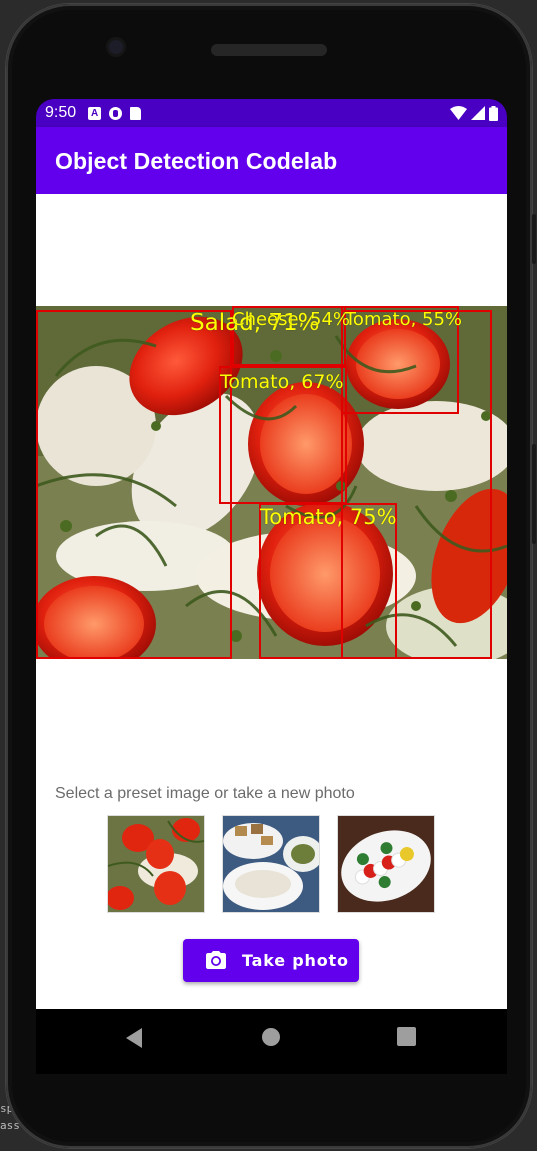 This screenshot has width=537, height=1151. What do you see at coordinates (196, 161) in the screenshot?
I see `app-title: Object Detection Codelab` at bounding box center [196, 161].